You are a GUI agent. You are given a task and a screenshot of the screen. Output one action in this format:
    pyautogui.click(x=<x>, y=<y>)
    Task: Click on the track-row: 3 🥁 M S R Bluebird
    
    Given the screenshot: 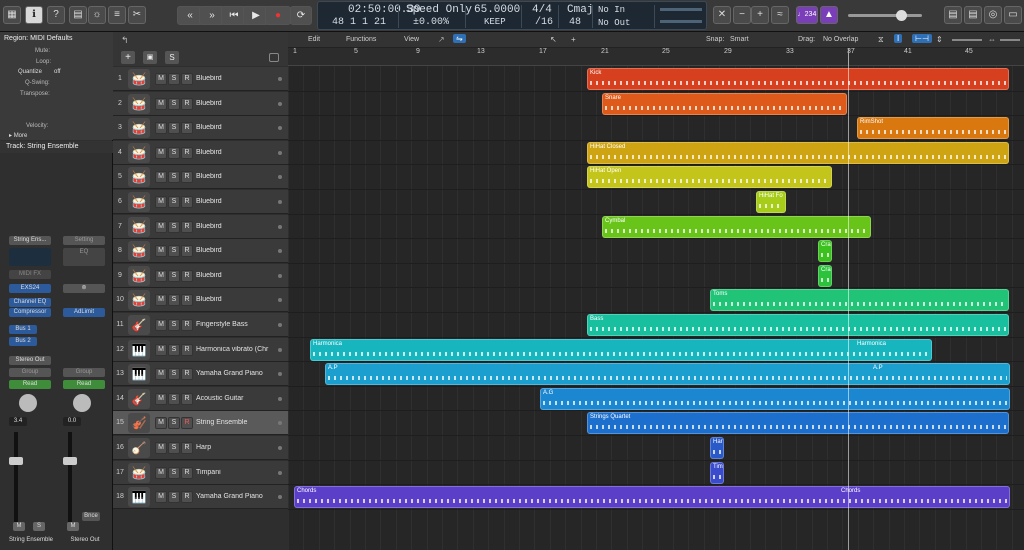 What is the action you would take?
    pyautogui.click(x=200, y=128)
    